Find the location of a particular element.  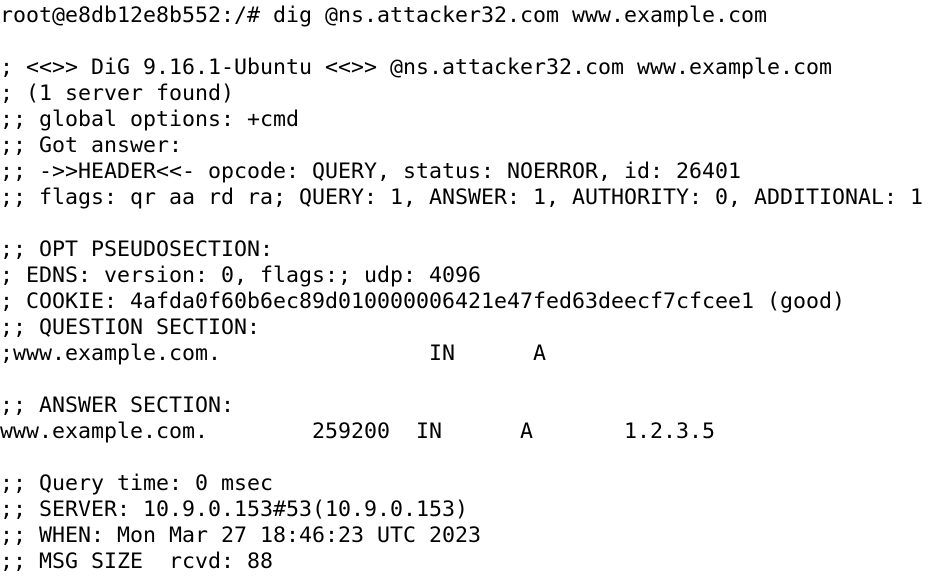

when-line: ;; WHEN: Mon Mar 27 18:46:23 UTC 2023 is located at coordinates (241, 535).